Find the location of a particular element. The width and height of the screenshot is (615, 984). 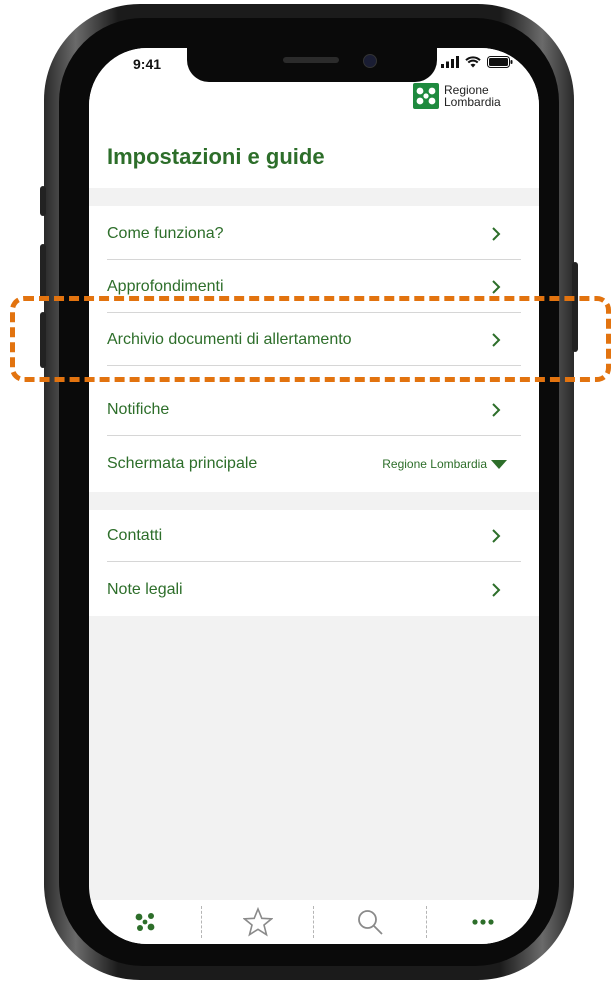

notch is located at coordinates (312, 65).